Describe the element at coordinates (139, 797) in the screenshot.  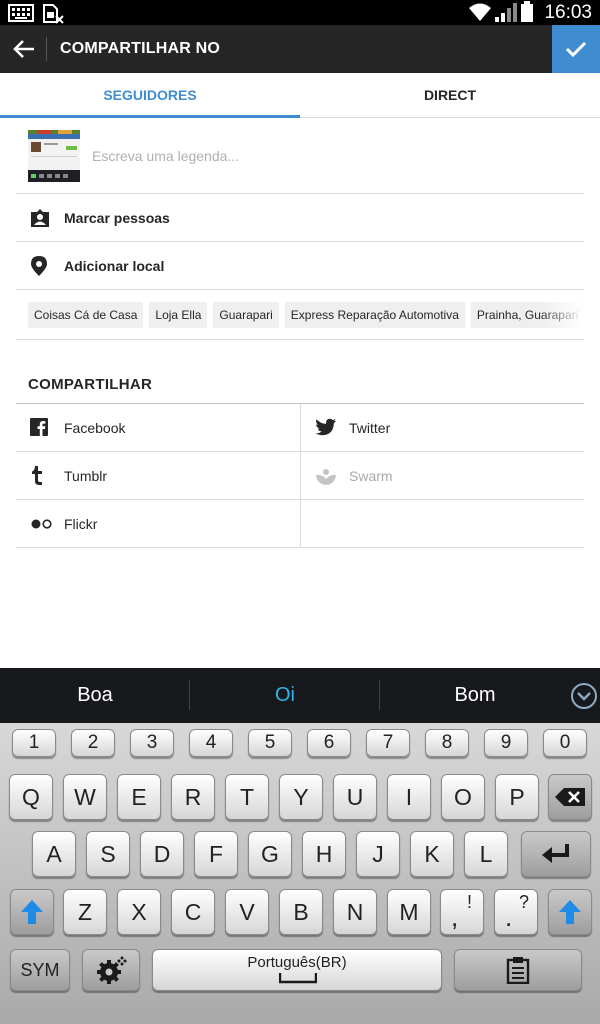
I see `key: E` at that location.